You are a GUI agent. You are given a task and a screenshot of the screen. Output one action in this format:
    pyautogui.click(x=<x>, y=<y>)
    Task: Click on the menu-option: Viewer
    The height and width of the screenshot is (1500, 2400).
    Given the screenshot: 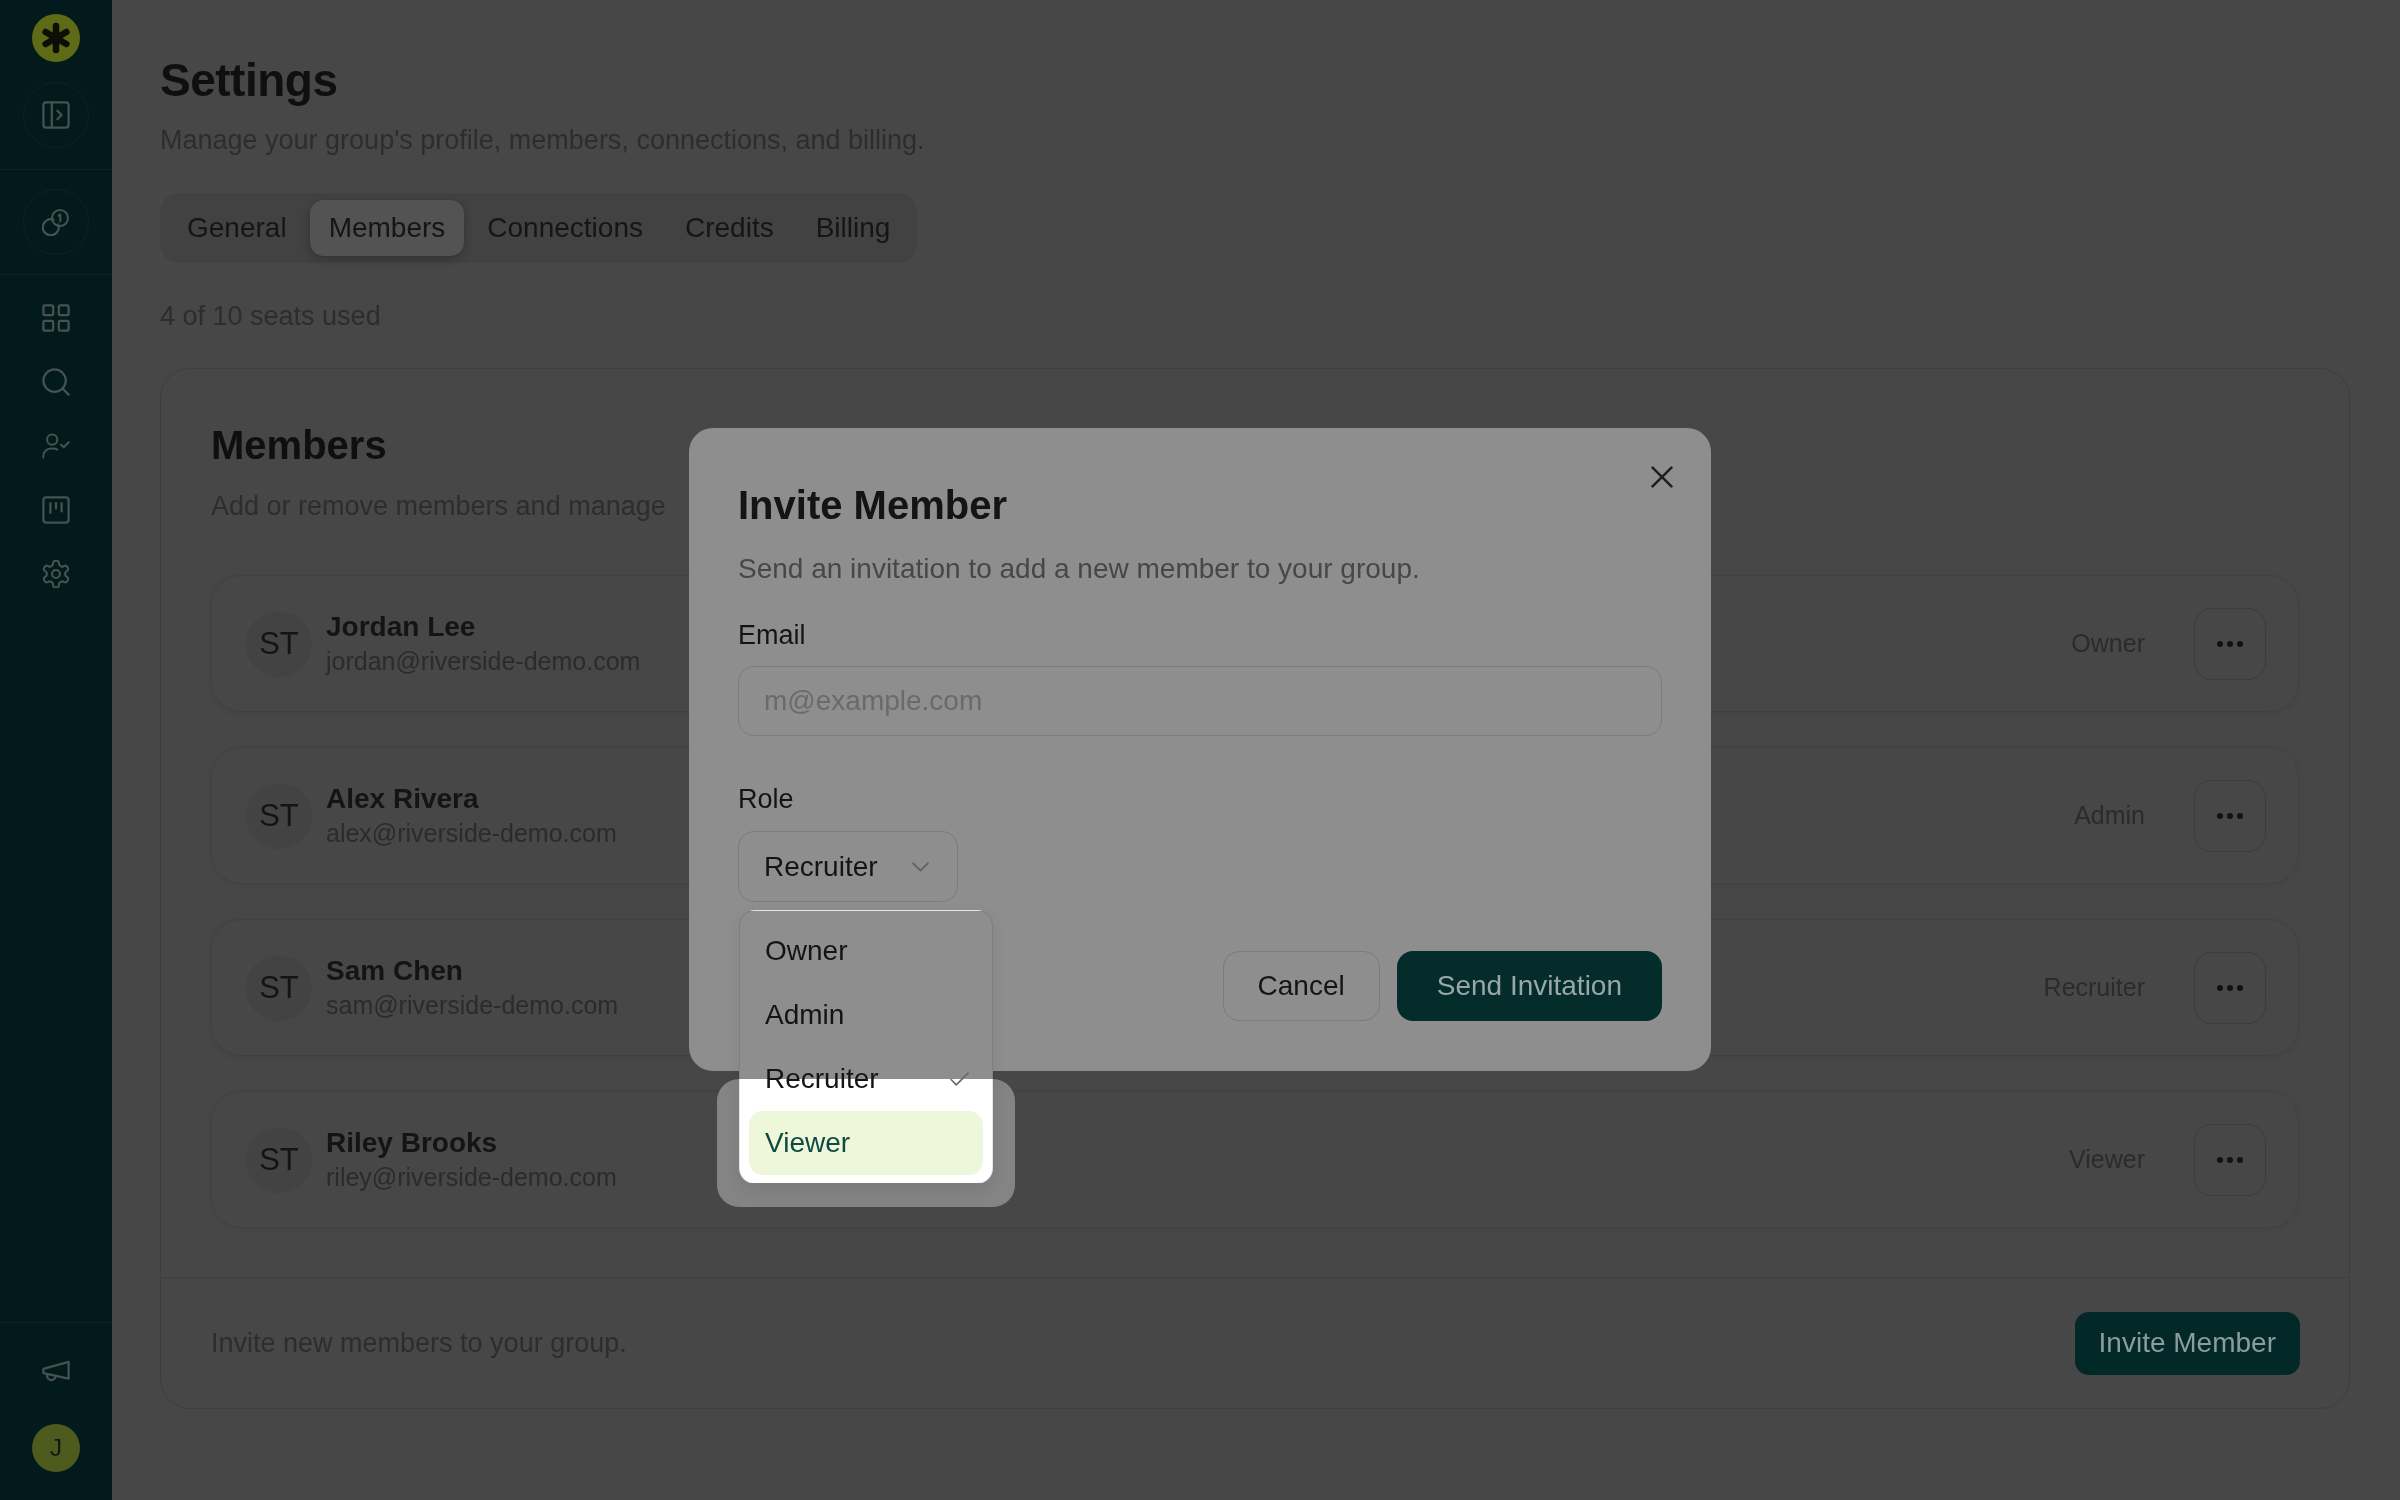 What is the action you would take?
    pyautogui.click(x=866, y=1143)
    